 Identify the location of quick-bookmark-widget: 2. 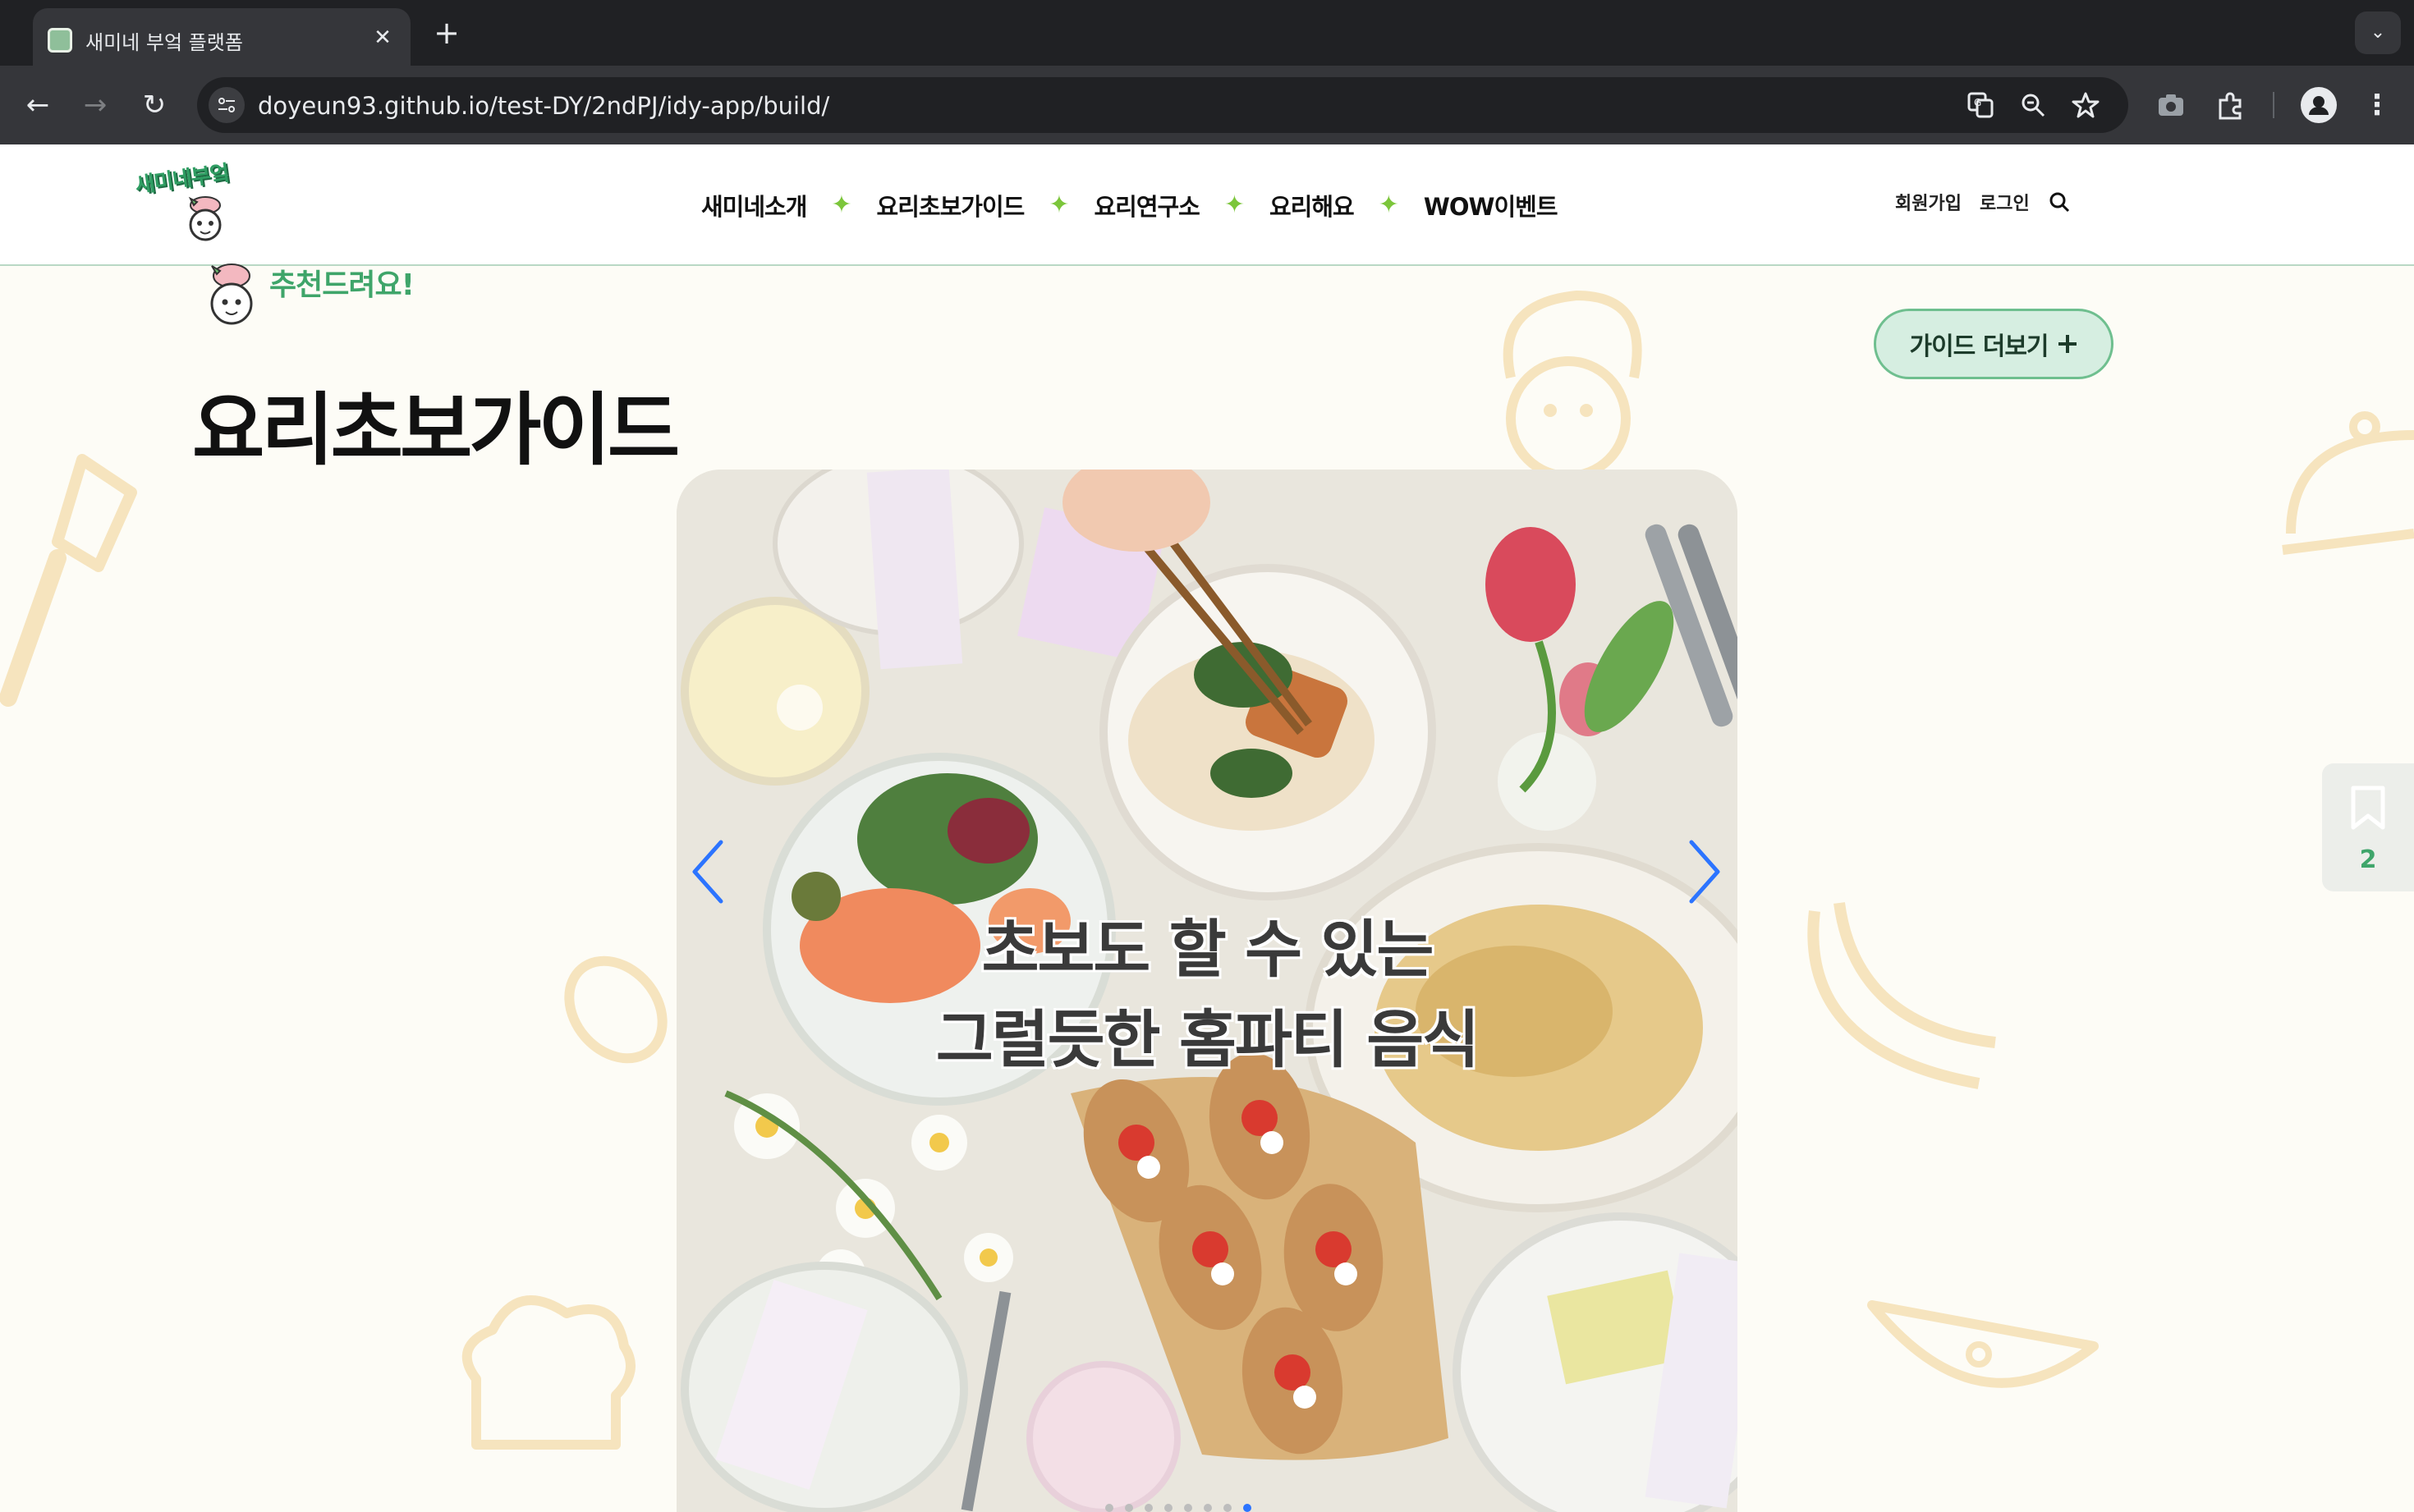
(2368, 827).